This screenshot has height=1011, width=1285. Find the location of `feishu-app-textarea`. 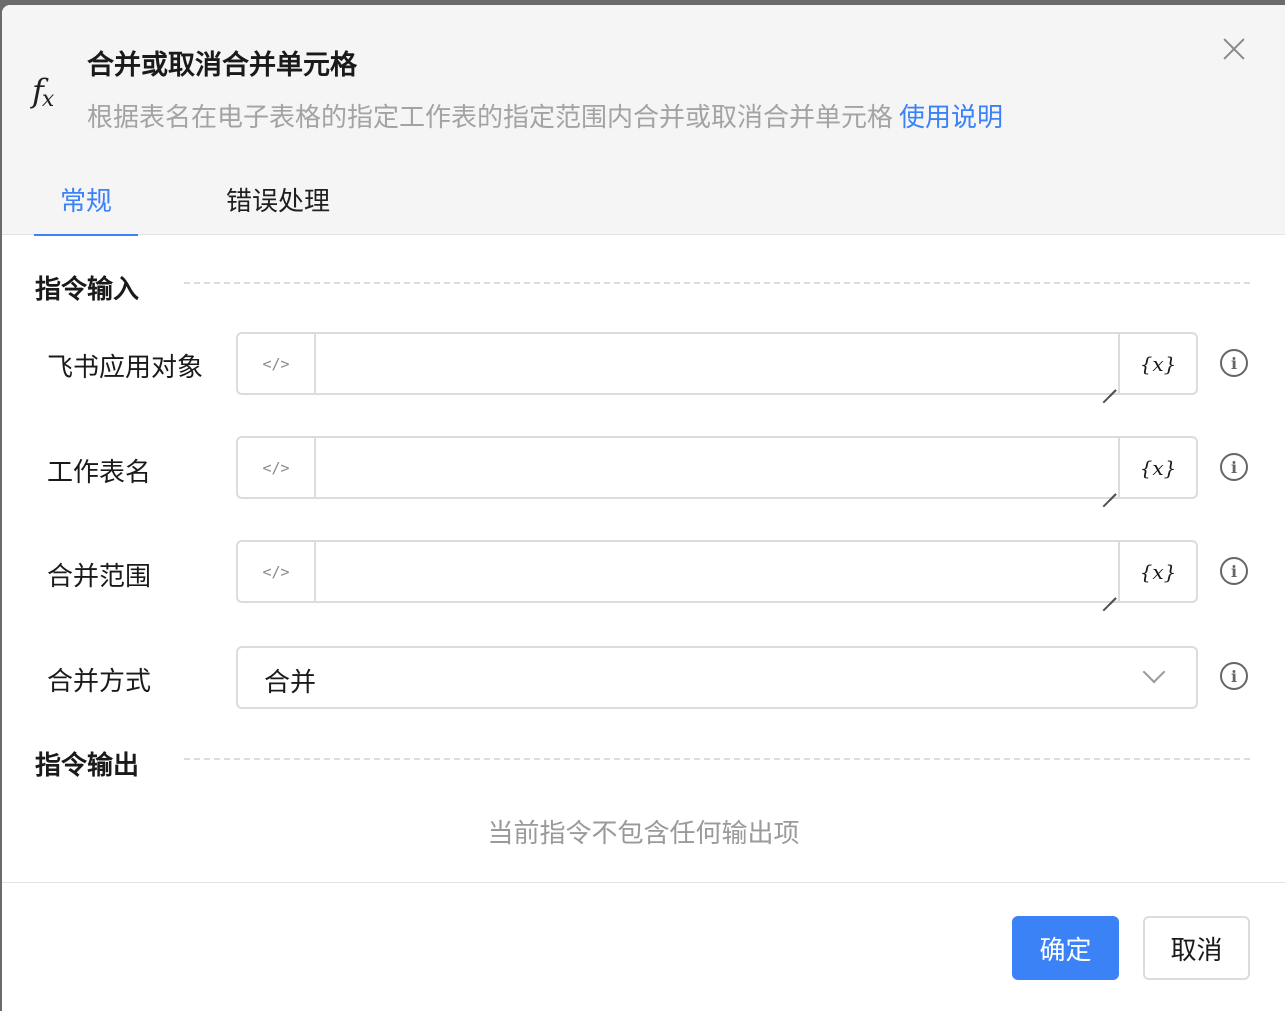

feishu-app-textarea is located at coordinates (717, 363).